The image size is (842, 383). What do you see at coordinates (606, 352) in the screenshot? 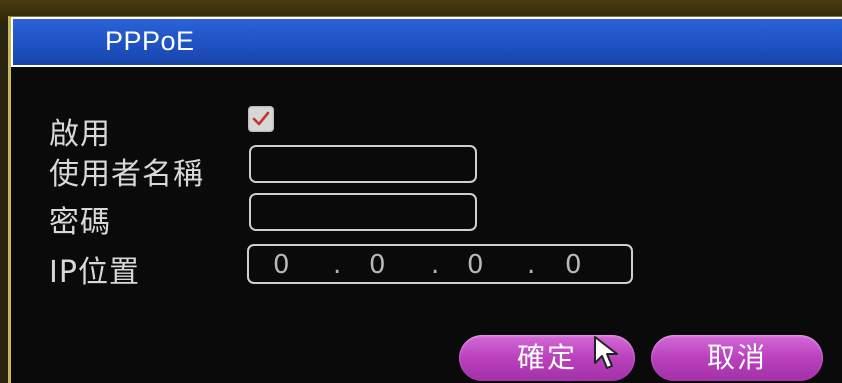
I see `mouse-pointer-icon` at bounding box center [606, 352].